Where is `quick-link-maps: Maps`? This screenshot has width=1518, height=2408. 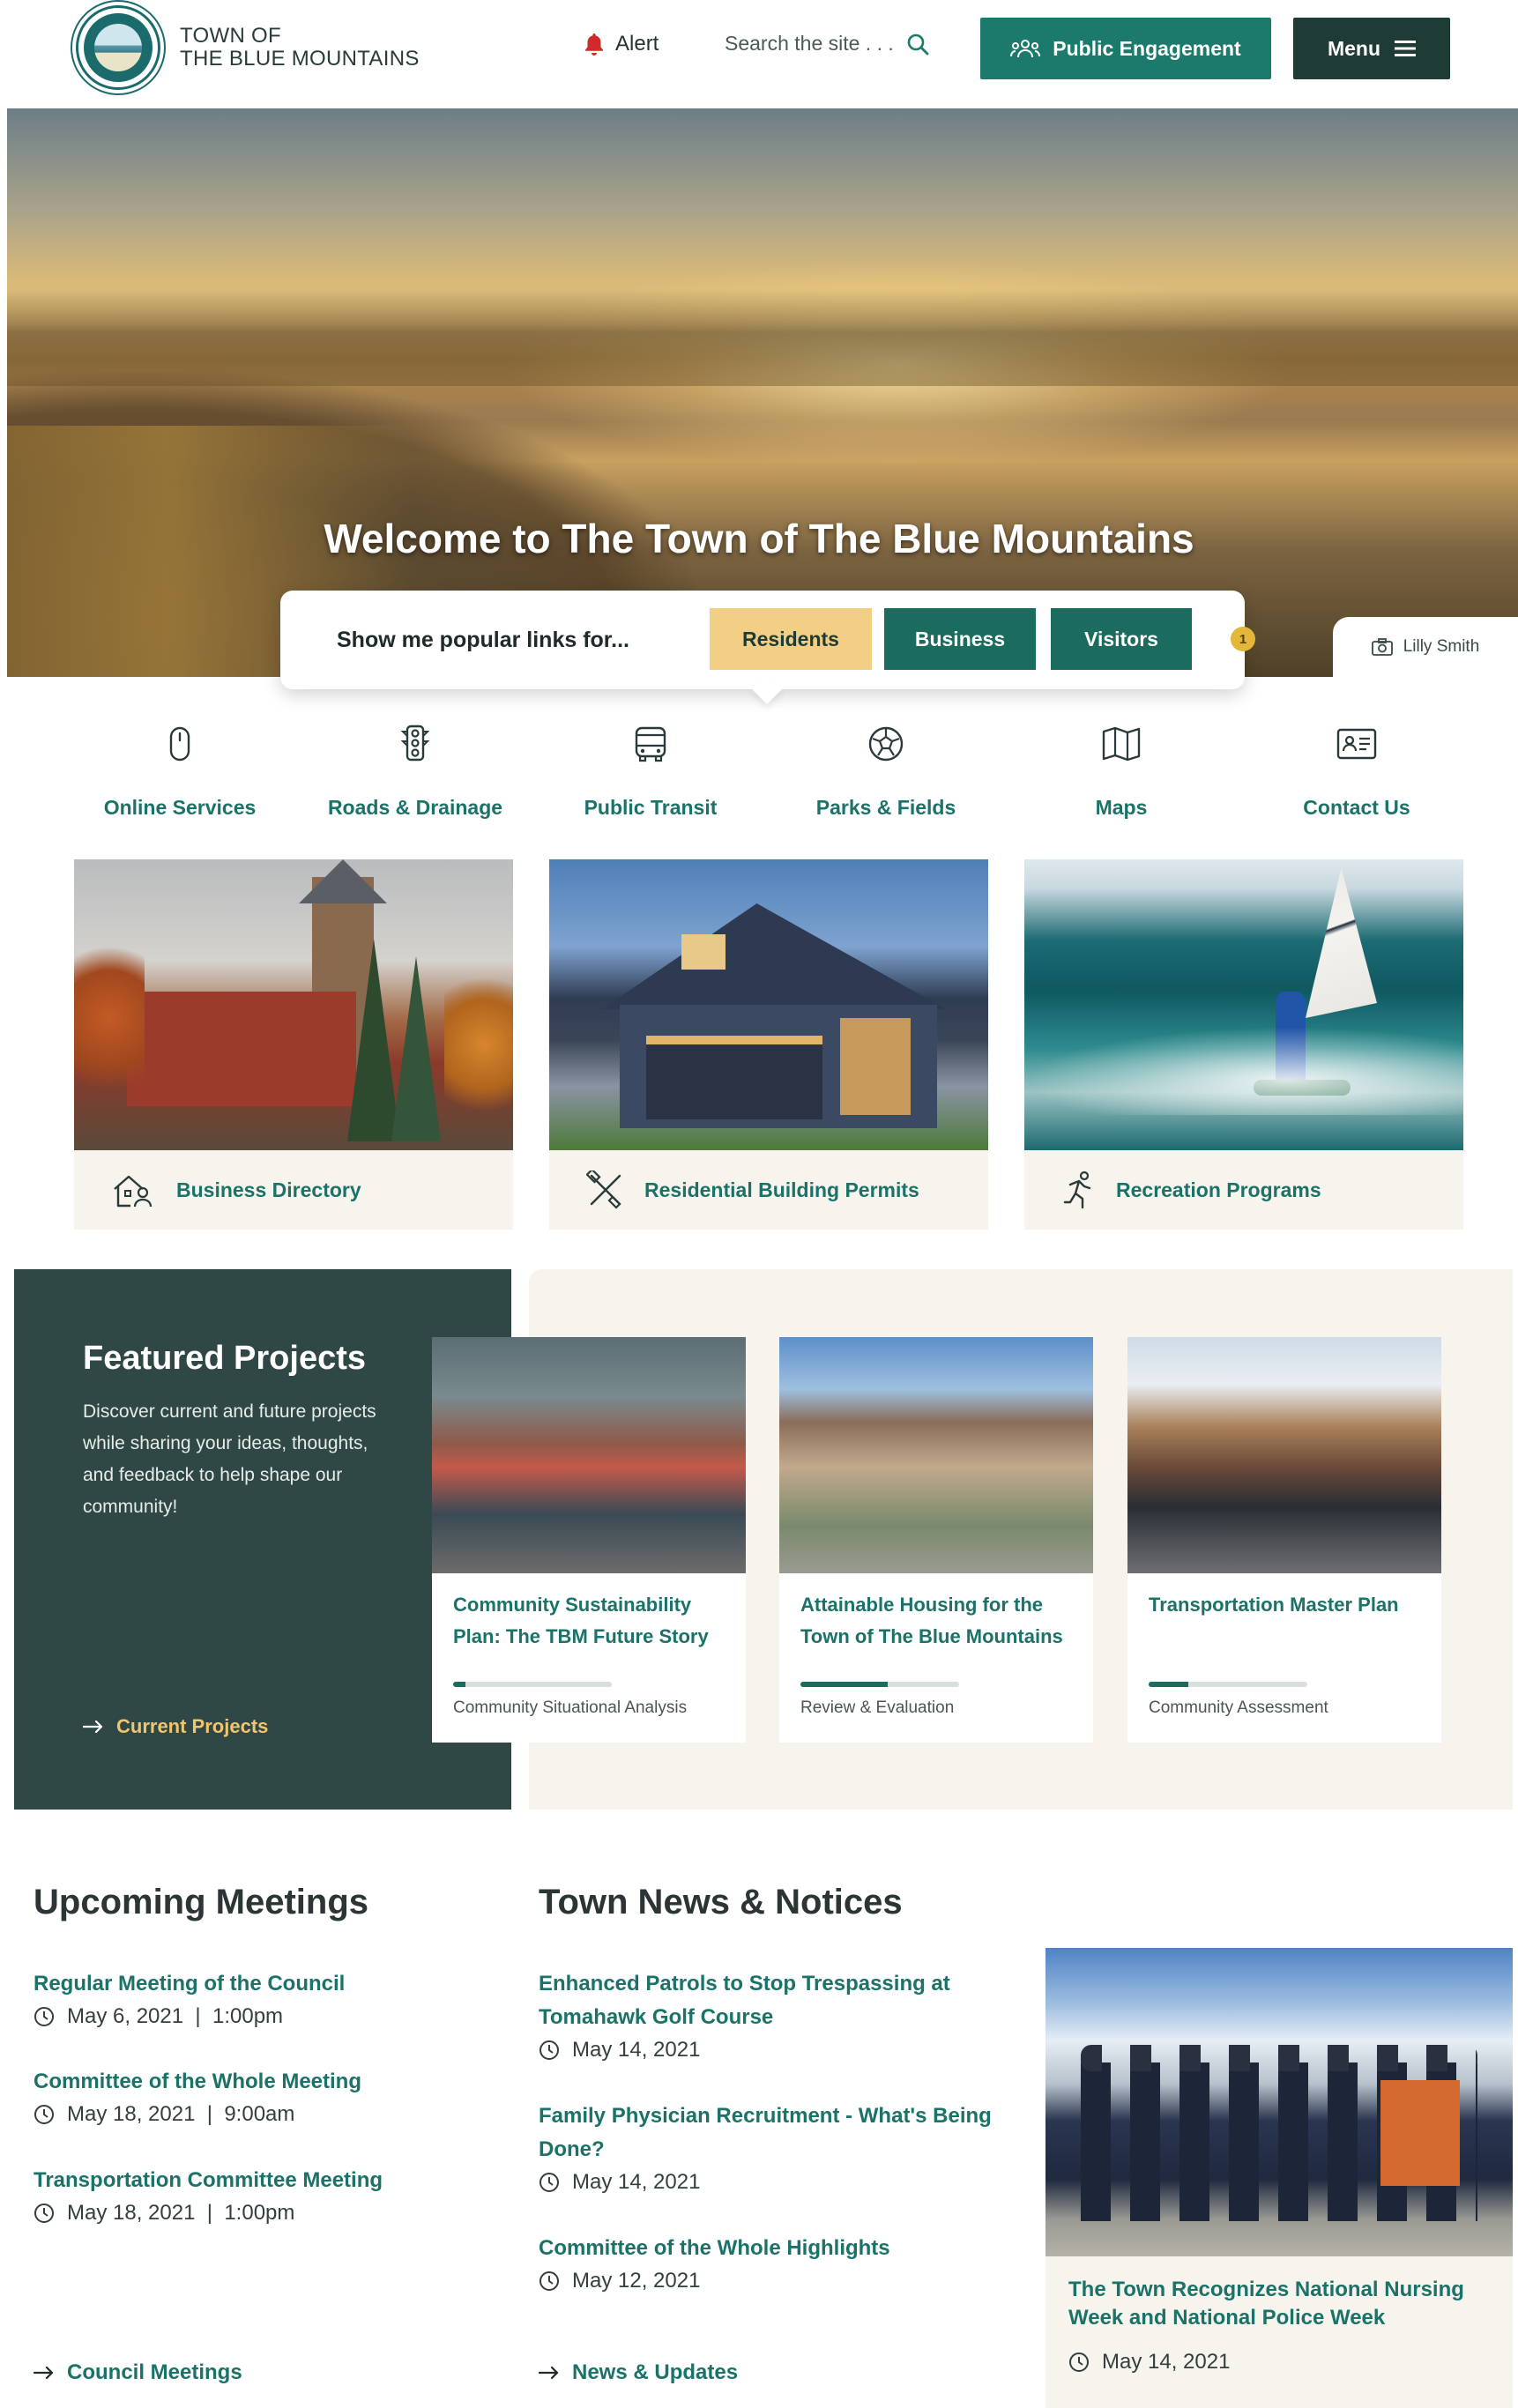
quick-link-maps: Maps is located at coordinates (1121, 771).